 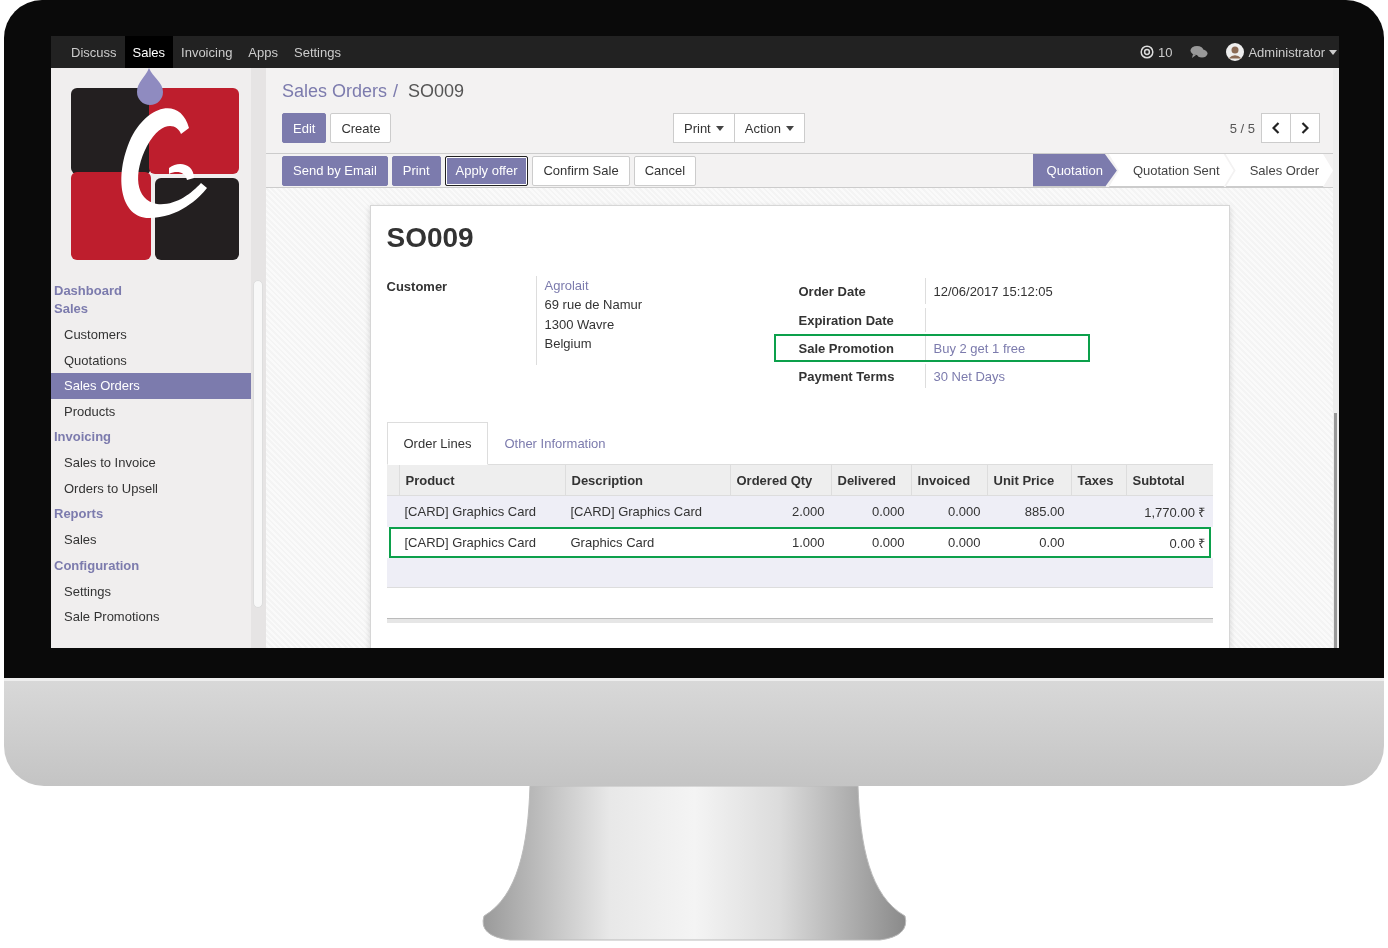 What do you see at coordinates (263, 52) in the screenshot?
I see `nav-menu-item: Apps` at bounding box center [263, 52].